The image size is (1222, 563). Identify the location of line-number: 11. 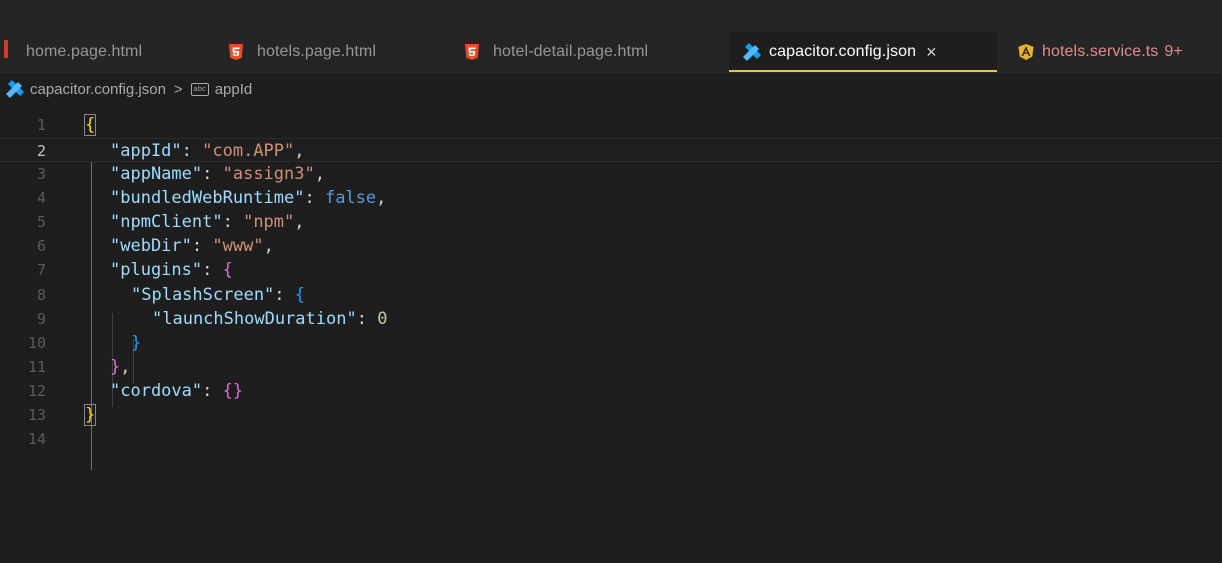
(36, 367).